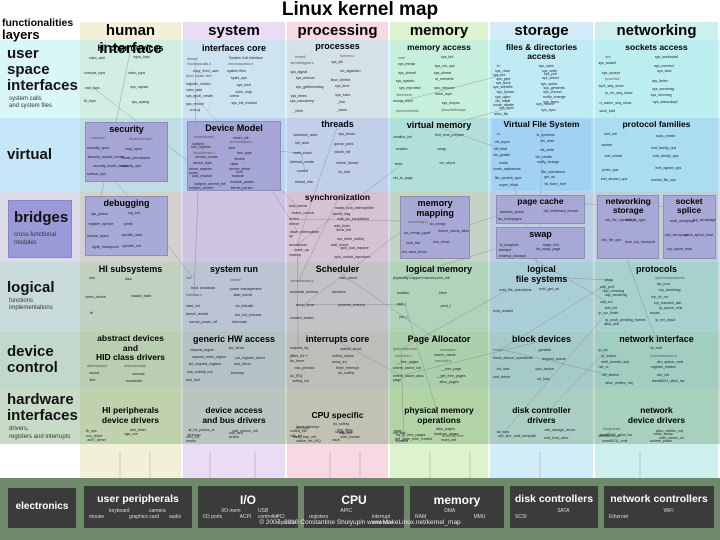 This screenshot has height=540, width=720. What do you see at coordinates (106, 156) in the screenshot?
I see `fn-label: security_socket_create` at bounding box center [106, 156].